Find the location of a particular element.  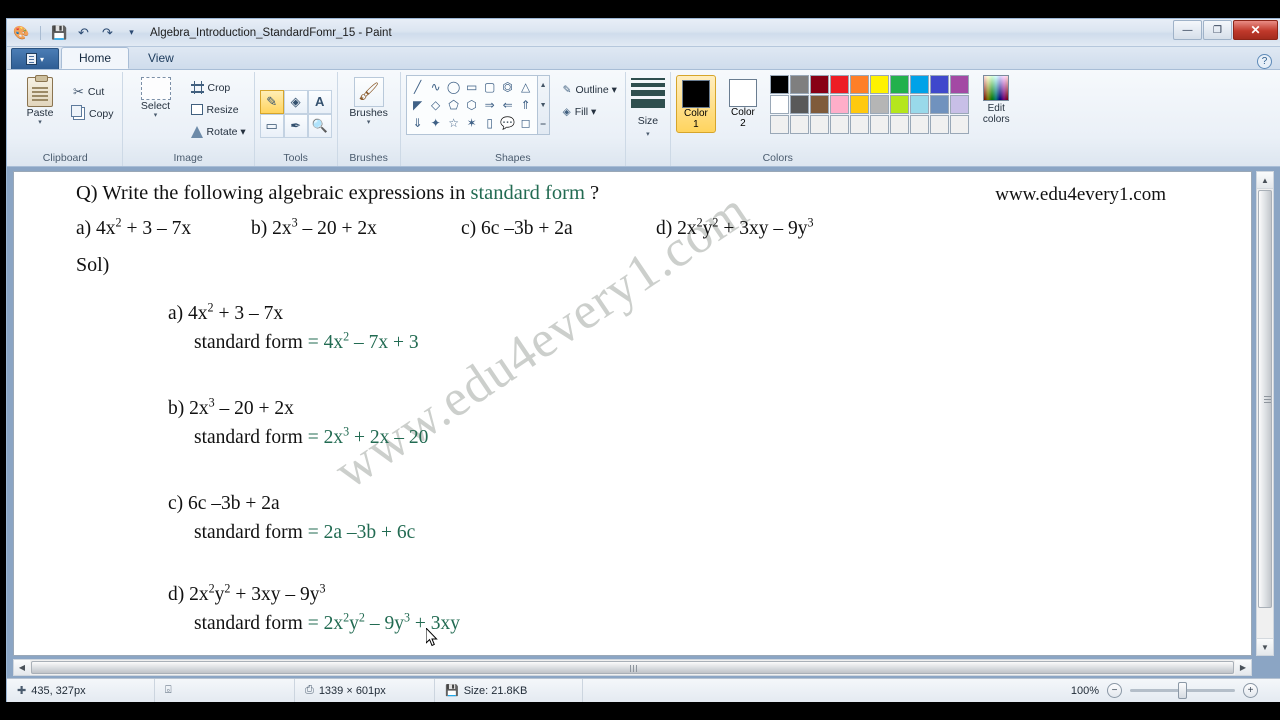

minimize-button: — is located at coordinates (1187, 30).